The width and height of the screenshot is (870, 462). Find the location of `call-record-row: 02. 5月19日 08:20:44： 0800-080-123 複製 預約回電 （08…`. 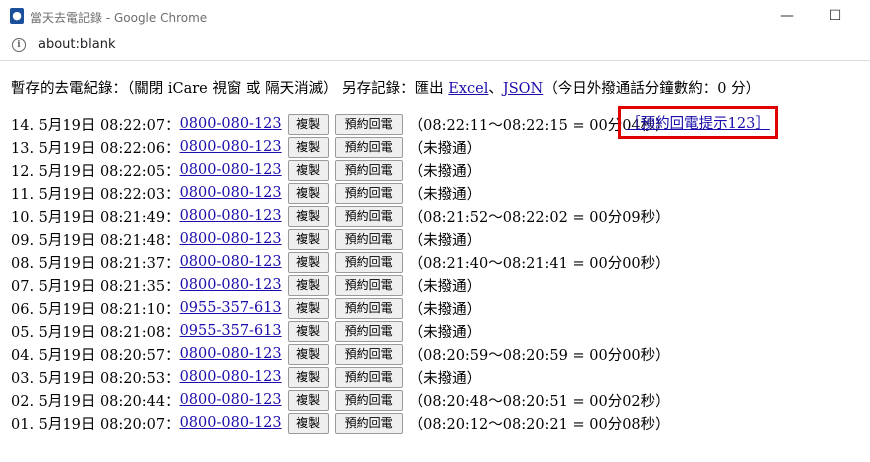

call-record-row: 02. 5月19日 08:20:44： 0800-080-123 複製 預約回電 （08… is located at coordinates (340, 400).